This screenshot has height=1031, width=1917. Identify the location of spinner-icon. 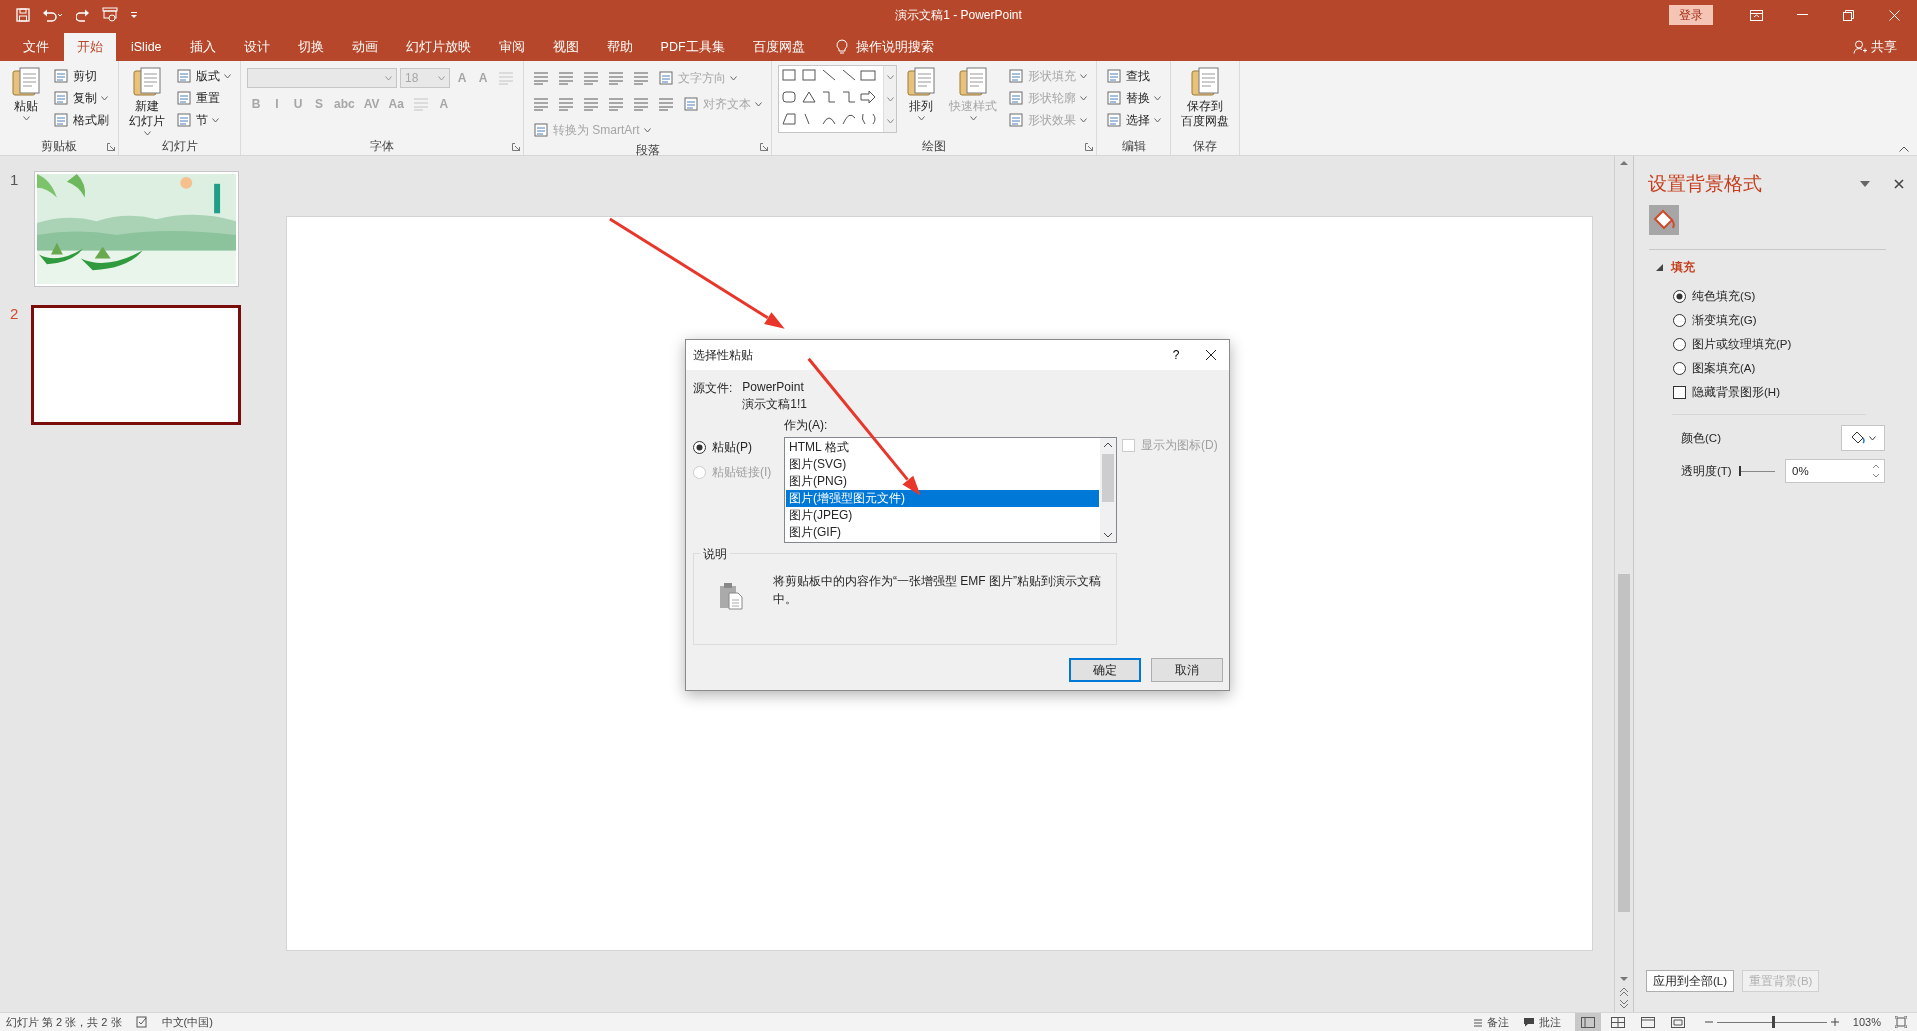
(1876, 471).